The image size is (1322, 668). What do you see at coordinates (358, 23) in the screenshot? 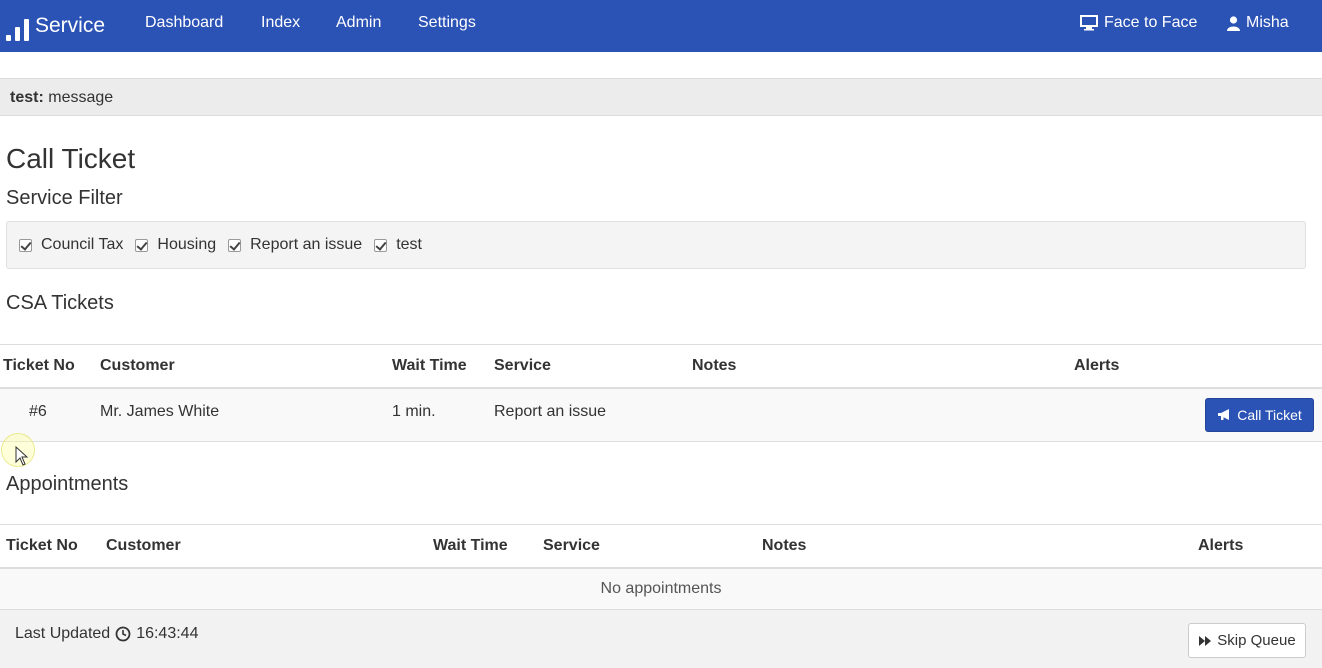
I see `nav-admin: Admin` at bounding box center [358, 23].